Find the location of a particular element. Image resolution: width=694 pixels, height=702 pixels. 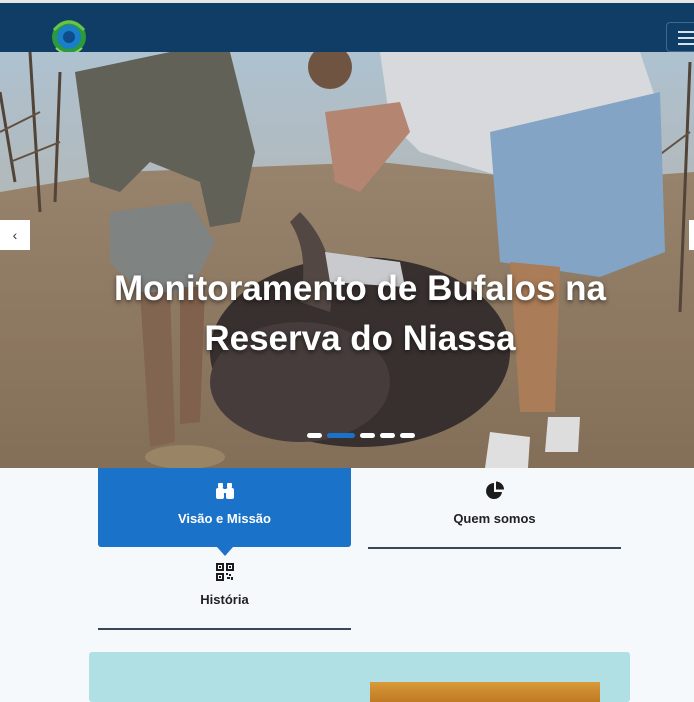

tab-label: História is located at coordinates (224, 599).